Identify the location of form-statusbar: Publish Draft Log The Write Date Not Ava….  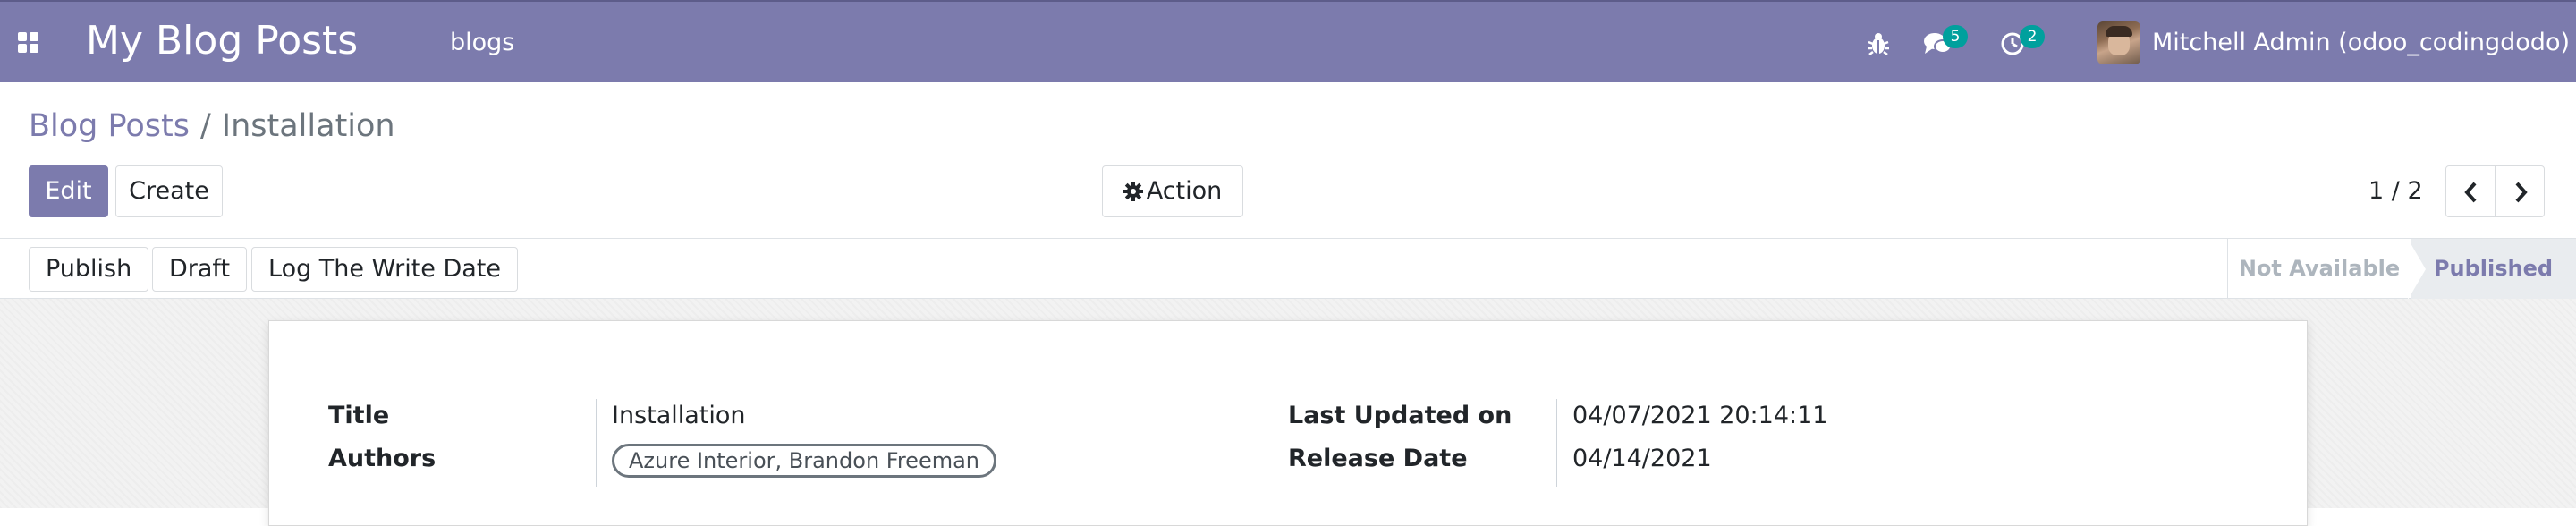
(1288, 269).